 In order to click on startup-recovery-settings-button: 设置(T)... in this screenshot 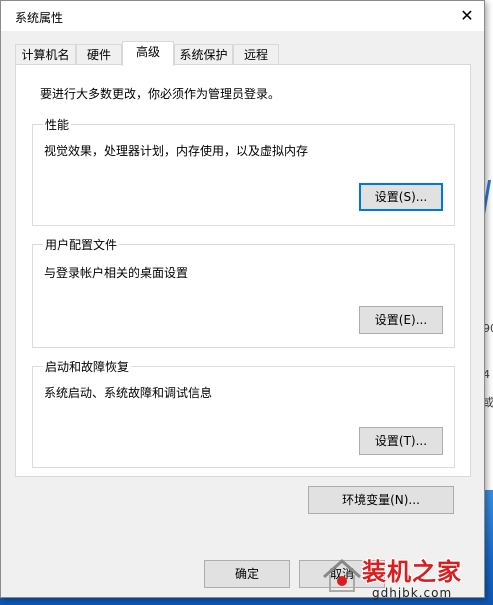, I will do `click(401, 441)`.